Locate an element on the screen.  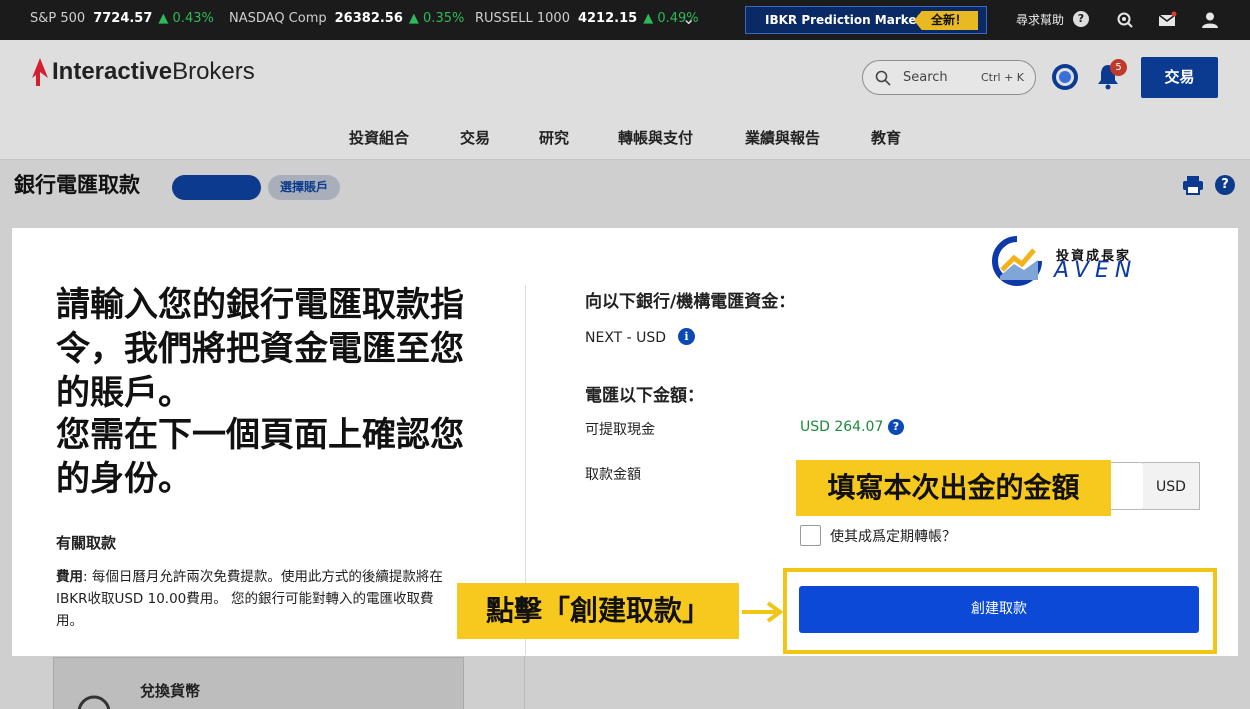
promo-label: IBKR Prediction Markets is located at coordinates (847, 20).